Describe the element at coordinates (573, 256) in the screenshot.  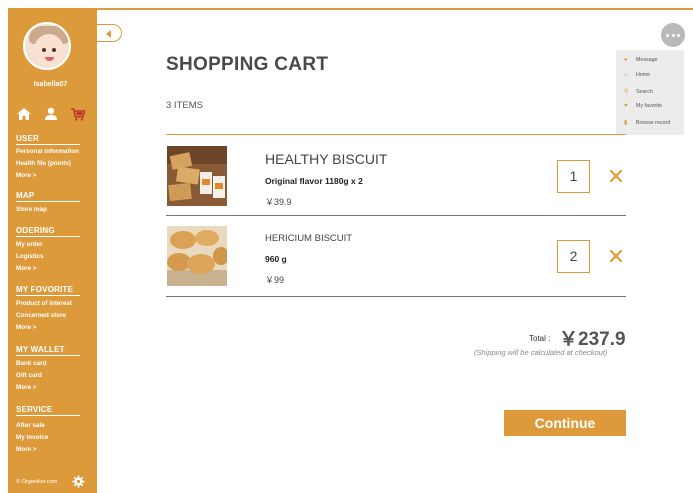
I see `quantity-field: 2` at that location.